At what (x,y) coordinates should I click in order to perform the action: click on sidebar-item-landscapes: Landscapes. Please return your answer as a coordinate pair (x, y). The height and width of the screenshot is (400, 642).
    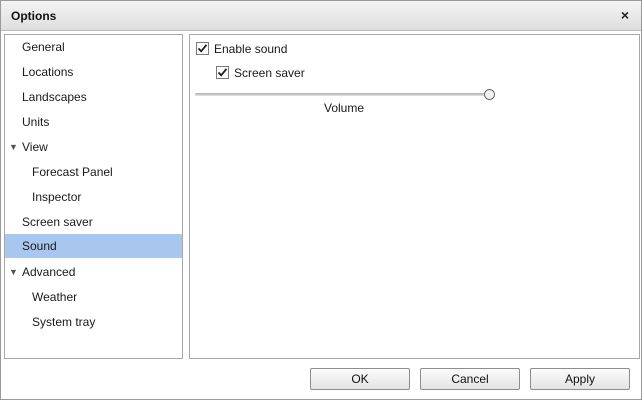
    Looking at the image, I should click on (93, 97).